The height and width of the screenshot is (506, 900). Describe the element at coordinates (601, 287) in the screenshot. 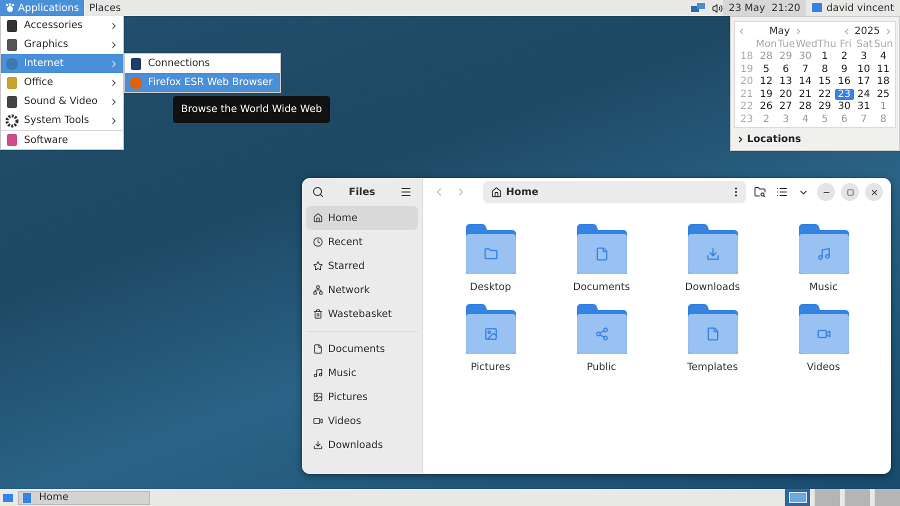

I see `folder-label: Documents` at that location.